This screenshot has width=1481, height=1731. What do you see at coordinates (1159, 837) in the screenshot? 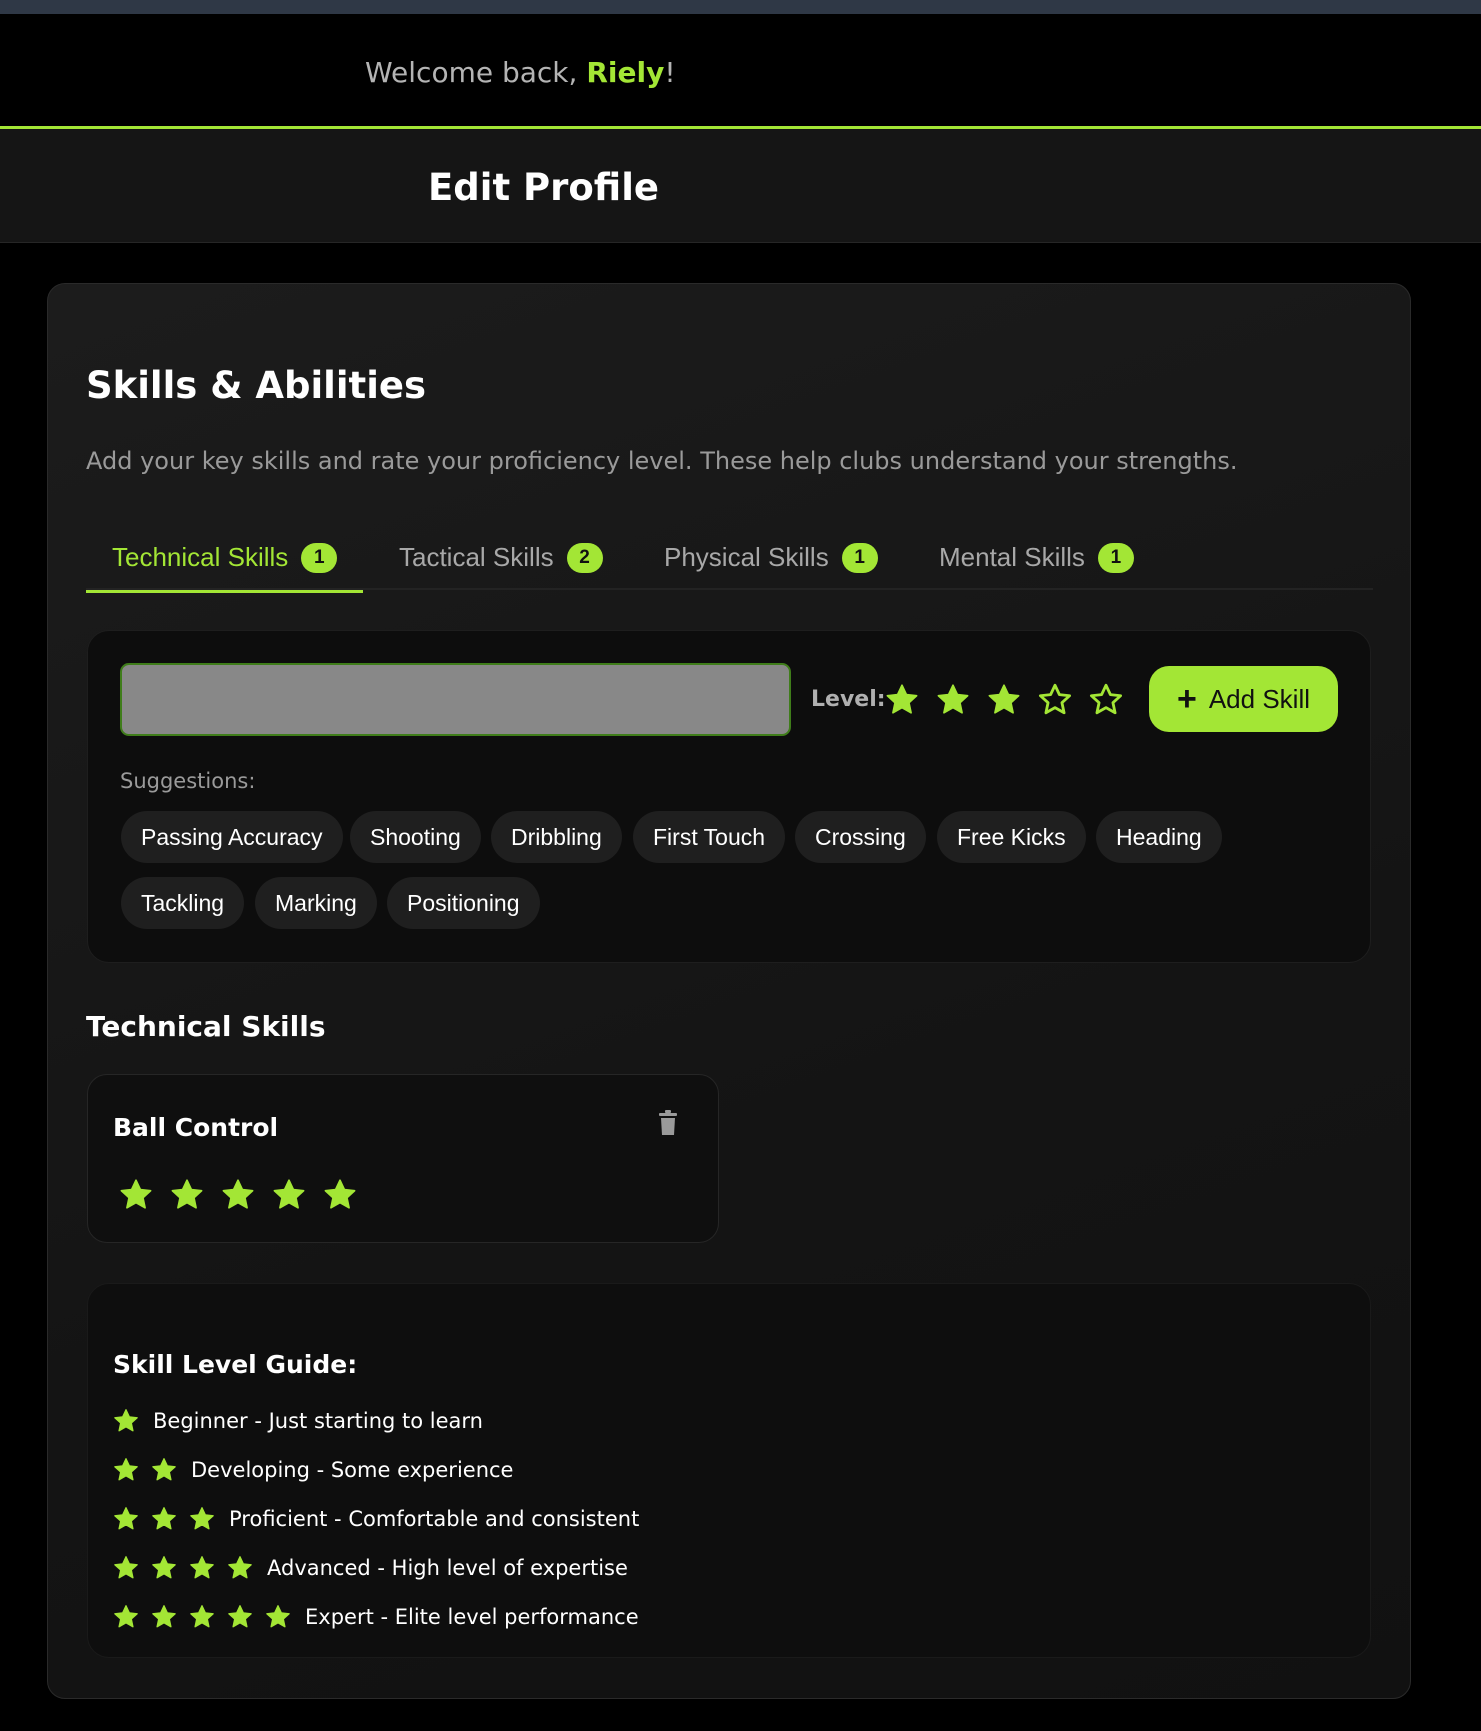
I see `suggestion-chip: Heading` at bounding box center [1159, 837].